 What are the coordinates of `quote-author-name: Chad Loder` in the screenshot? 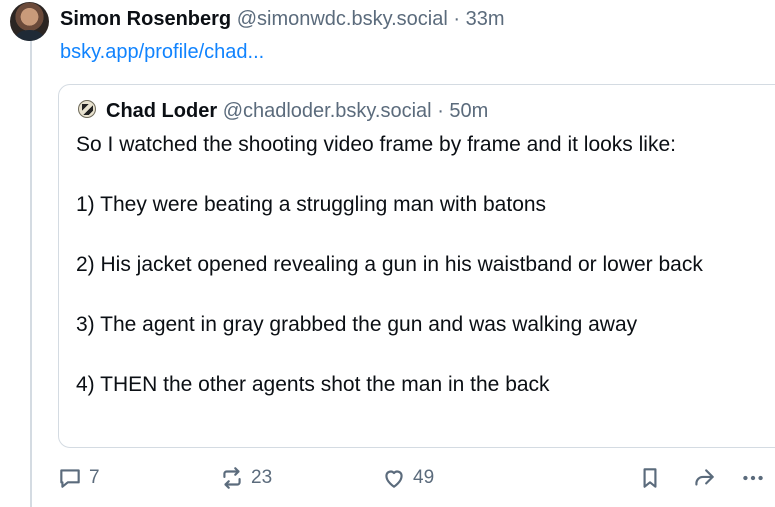 It's located at (161, 111).